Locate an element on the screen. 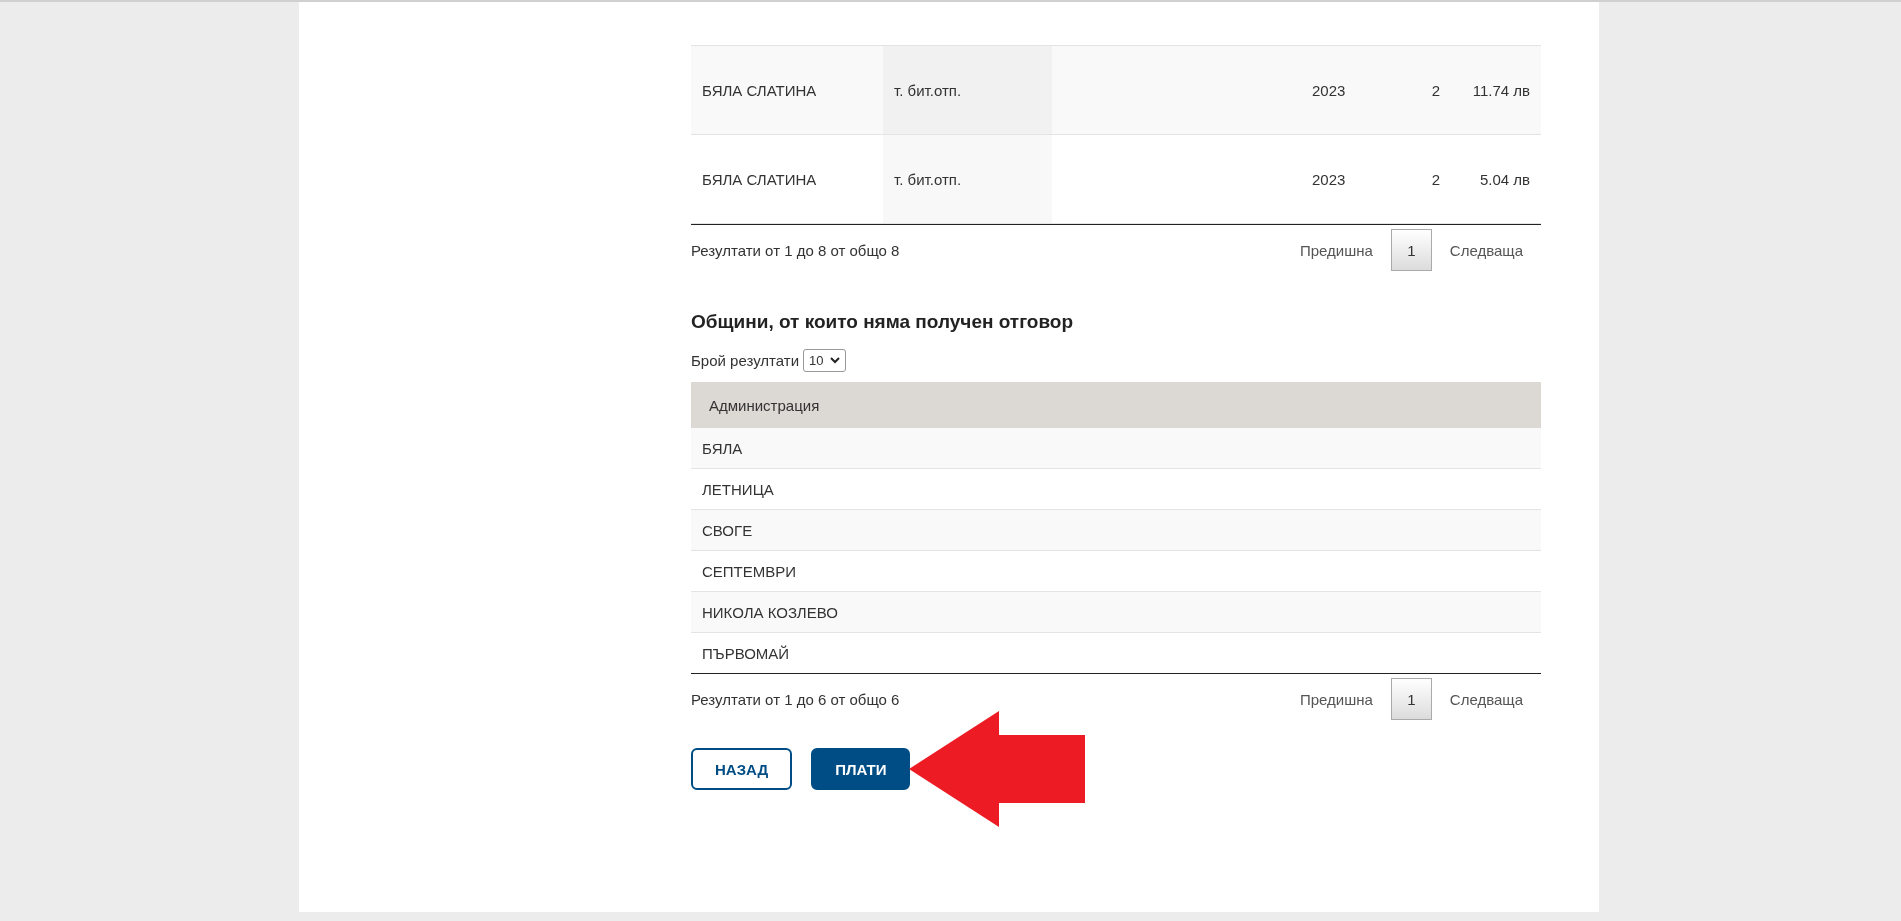 This screenshot has height=921, width=1901. table-cell: БЯЛА is located at coordinates (722, 448).